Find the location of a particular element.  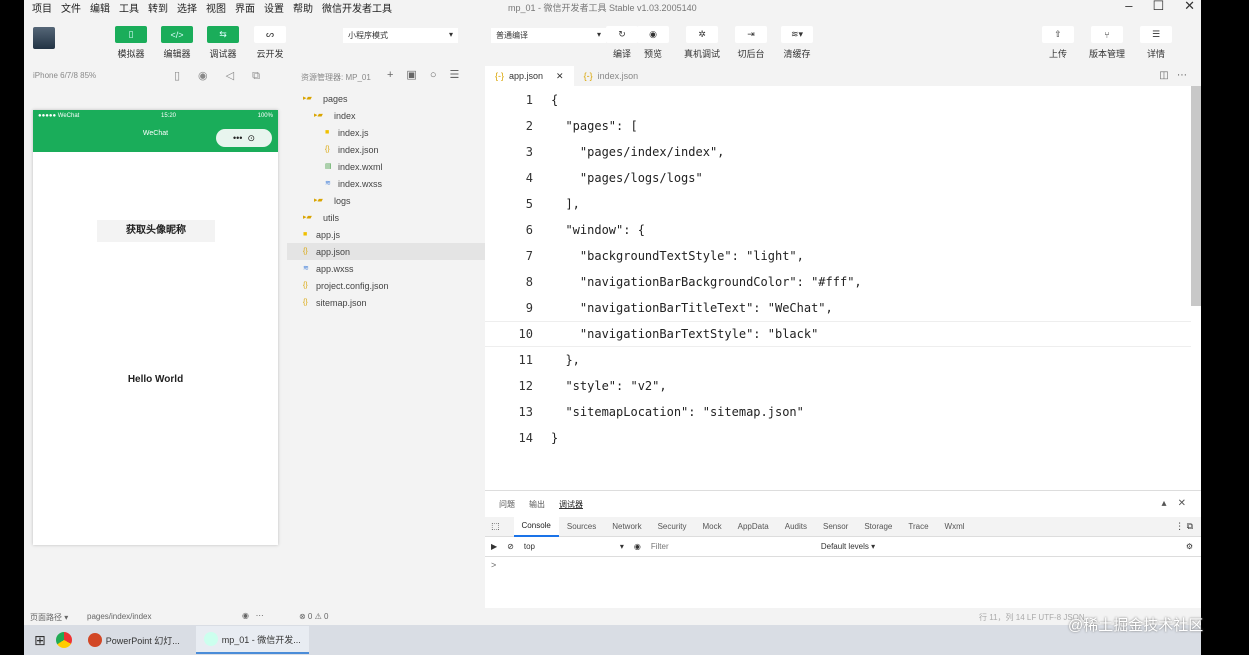

file-name: project.config.json is located at coordinates (352, 285).